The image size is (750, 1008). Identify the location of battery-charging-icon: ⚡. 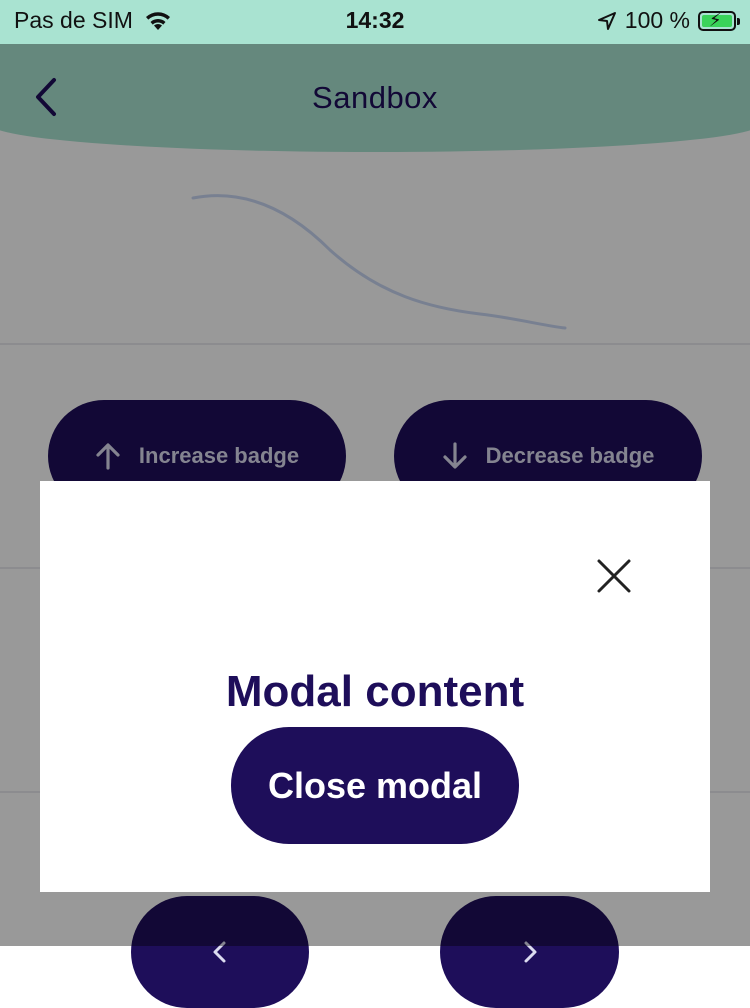
(719, 20).